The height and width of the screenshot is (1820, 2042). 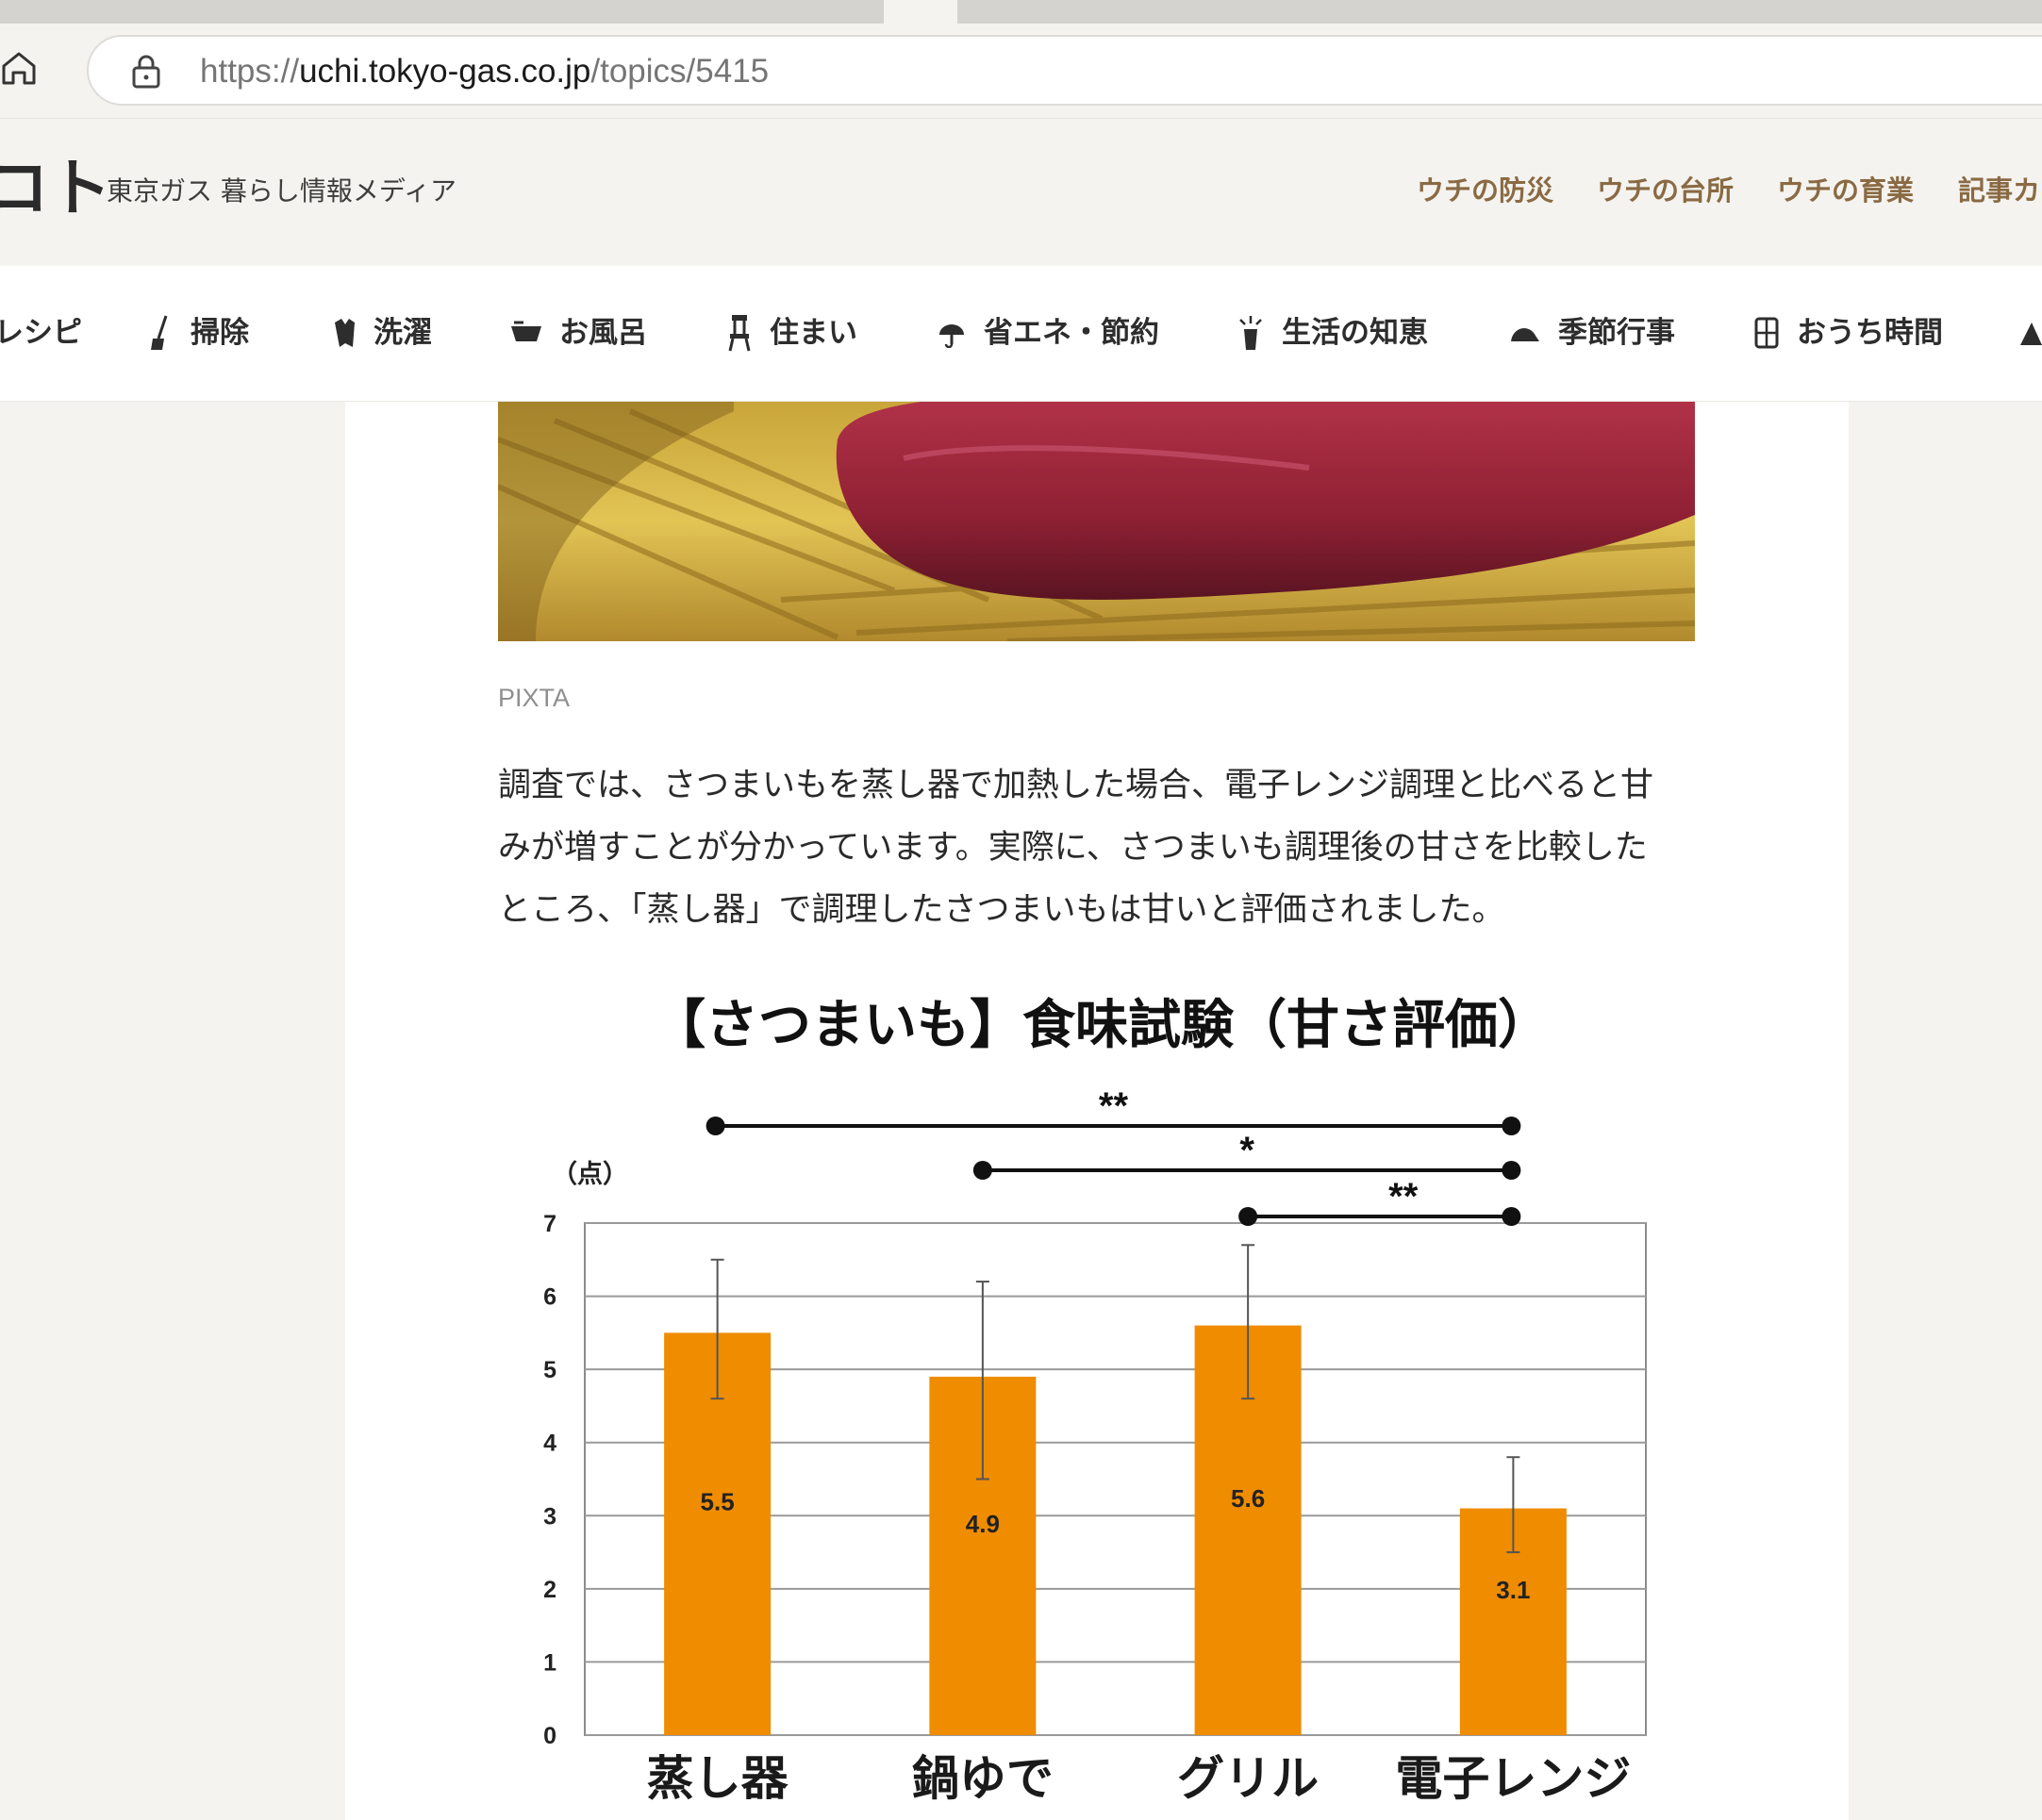 I want to click on site-logo: コト, so click(x=55, y=188).